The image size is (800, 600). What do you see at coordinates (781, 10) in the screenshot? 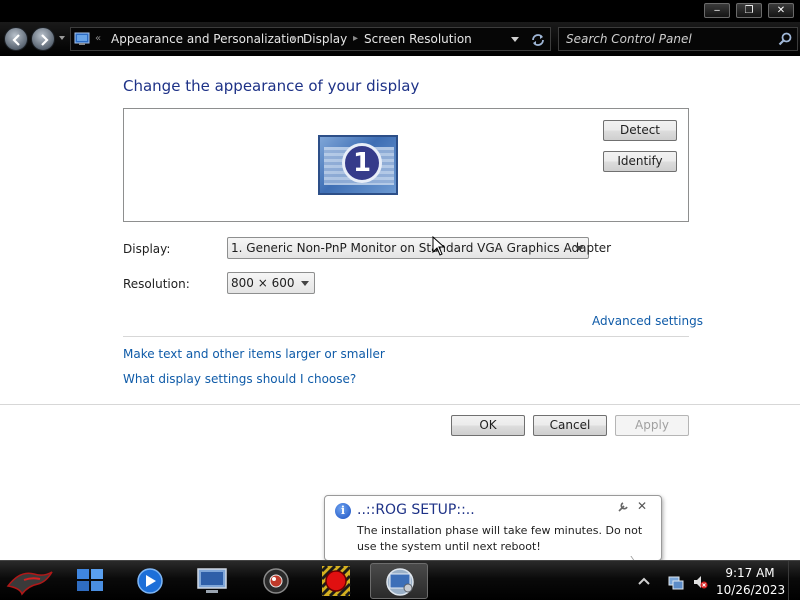
I see `close-button: ✕` at bounding box center [781, 10].